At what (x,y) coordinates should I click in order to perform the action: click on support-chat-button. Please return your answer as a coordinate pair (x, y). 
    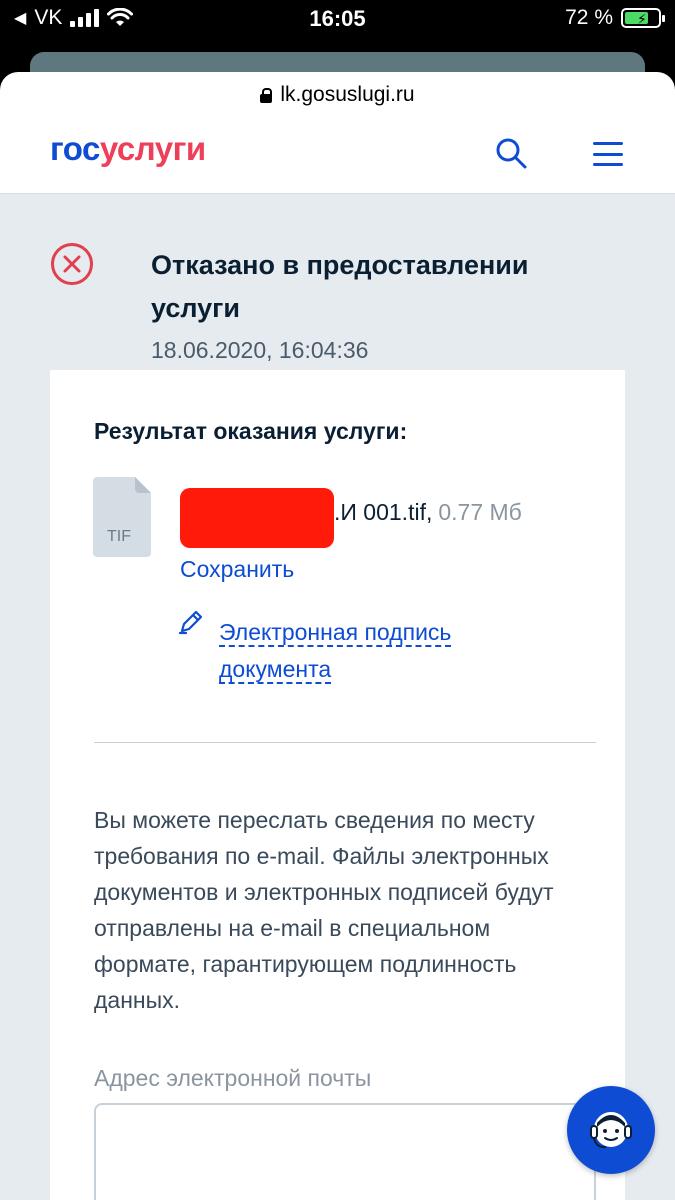
    Looking at the image, I should click on (611, 1130).